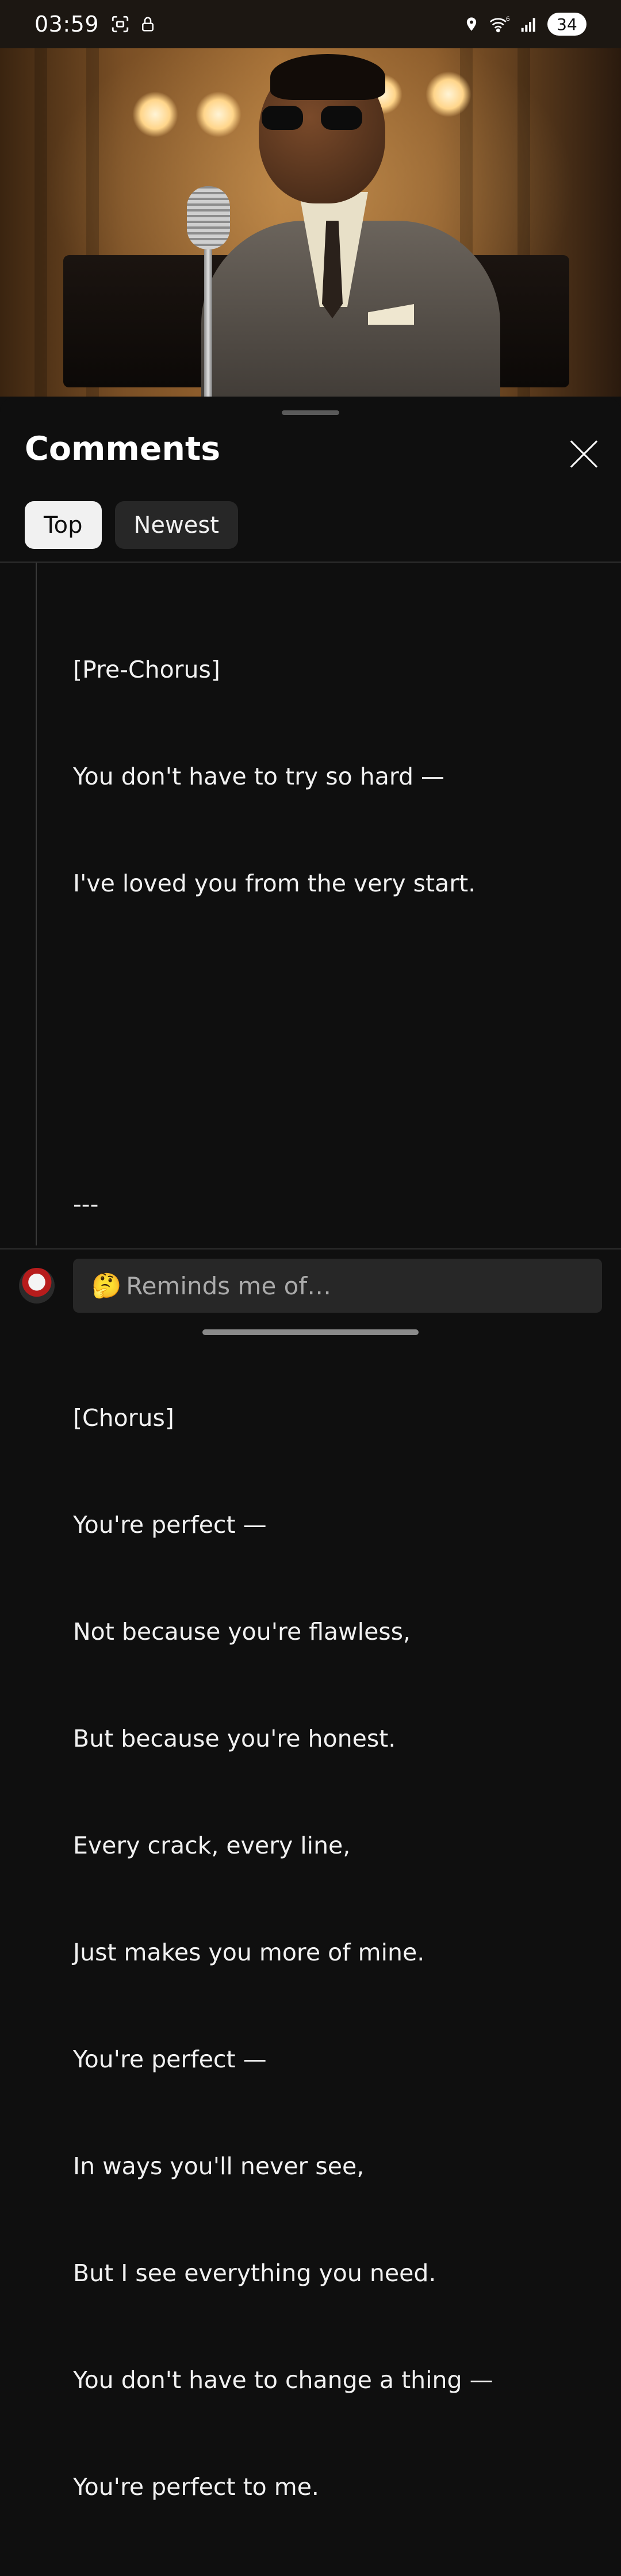  Describe the element at coordinates (310, 24) in the screenshot. I see `status-bar: 03:59 6 34` at that location.